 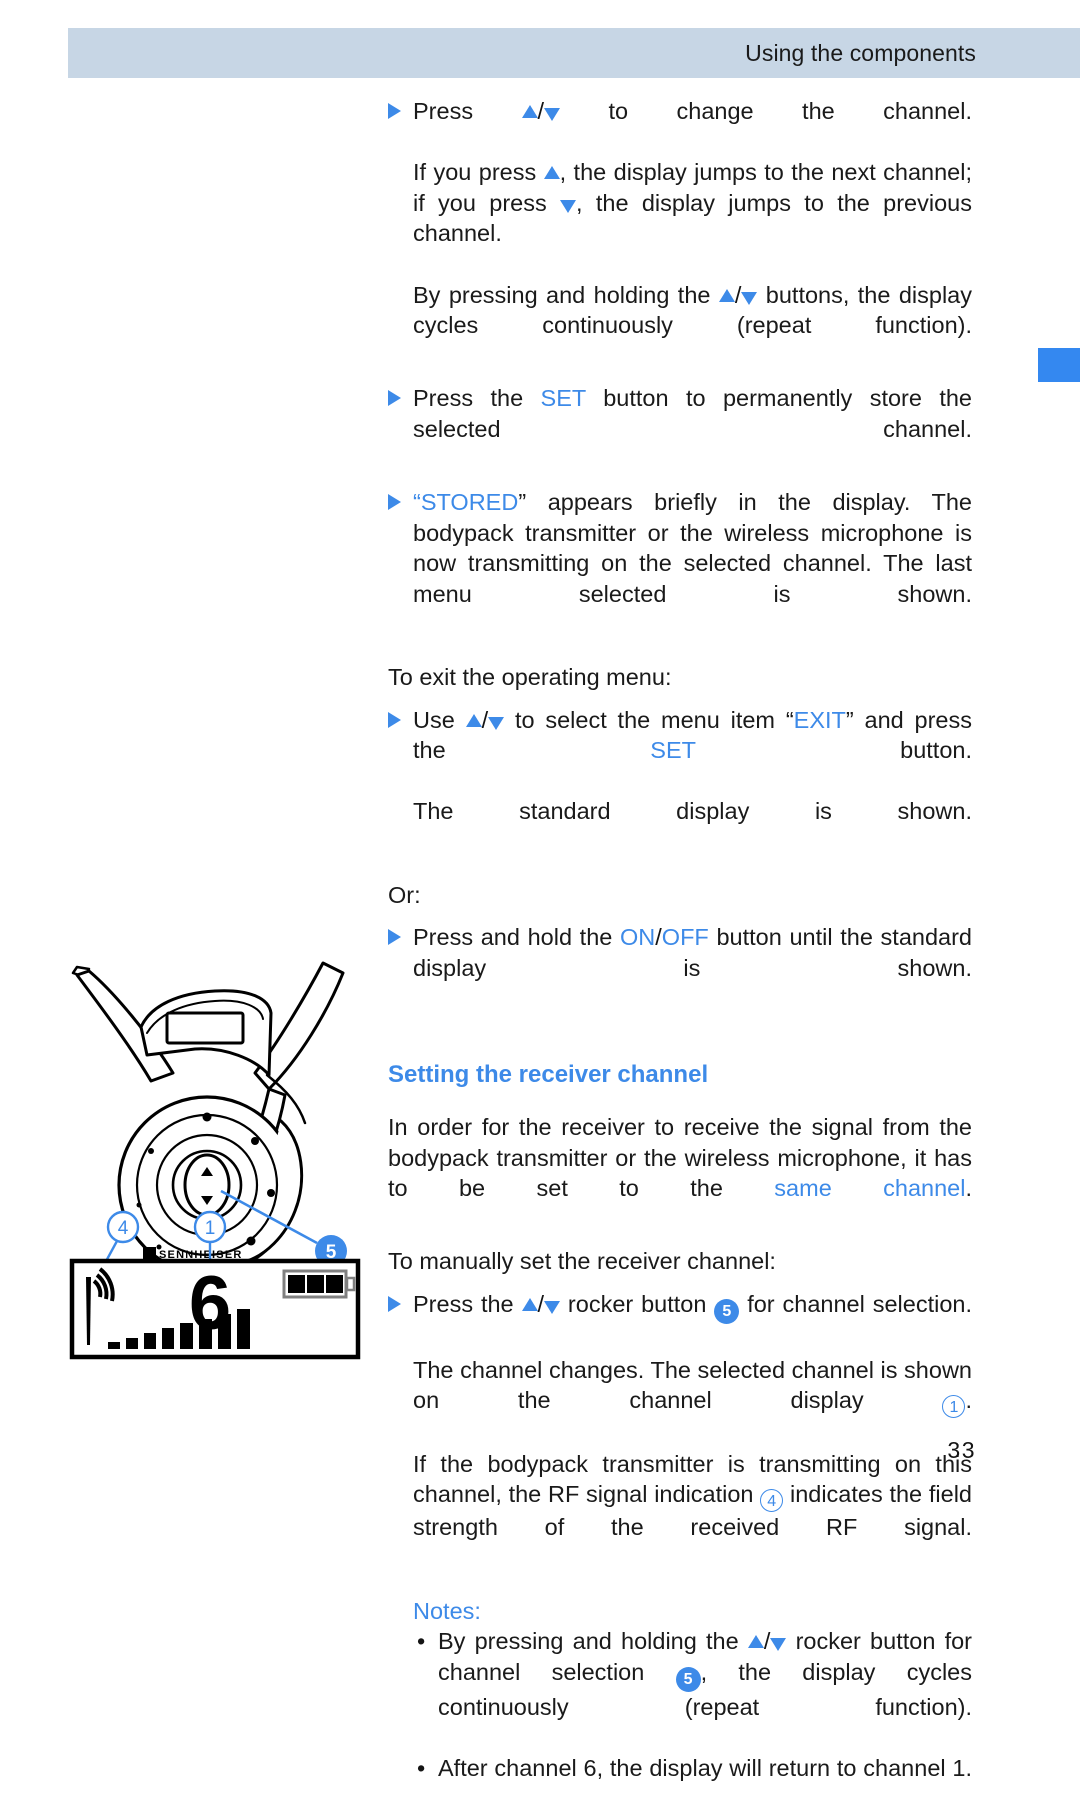 What do you see at coordinates (766, 111) in the screenshot?
I see `text: to change the channel.` at bounding box center [766, 111].